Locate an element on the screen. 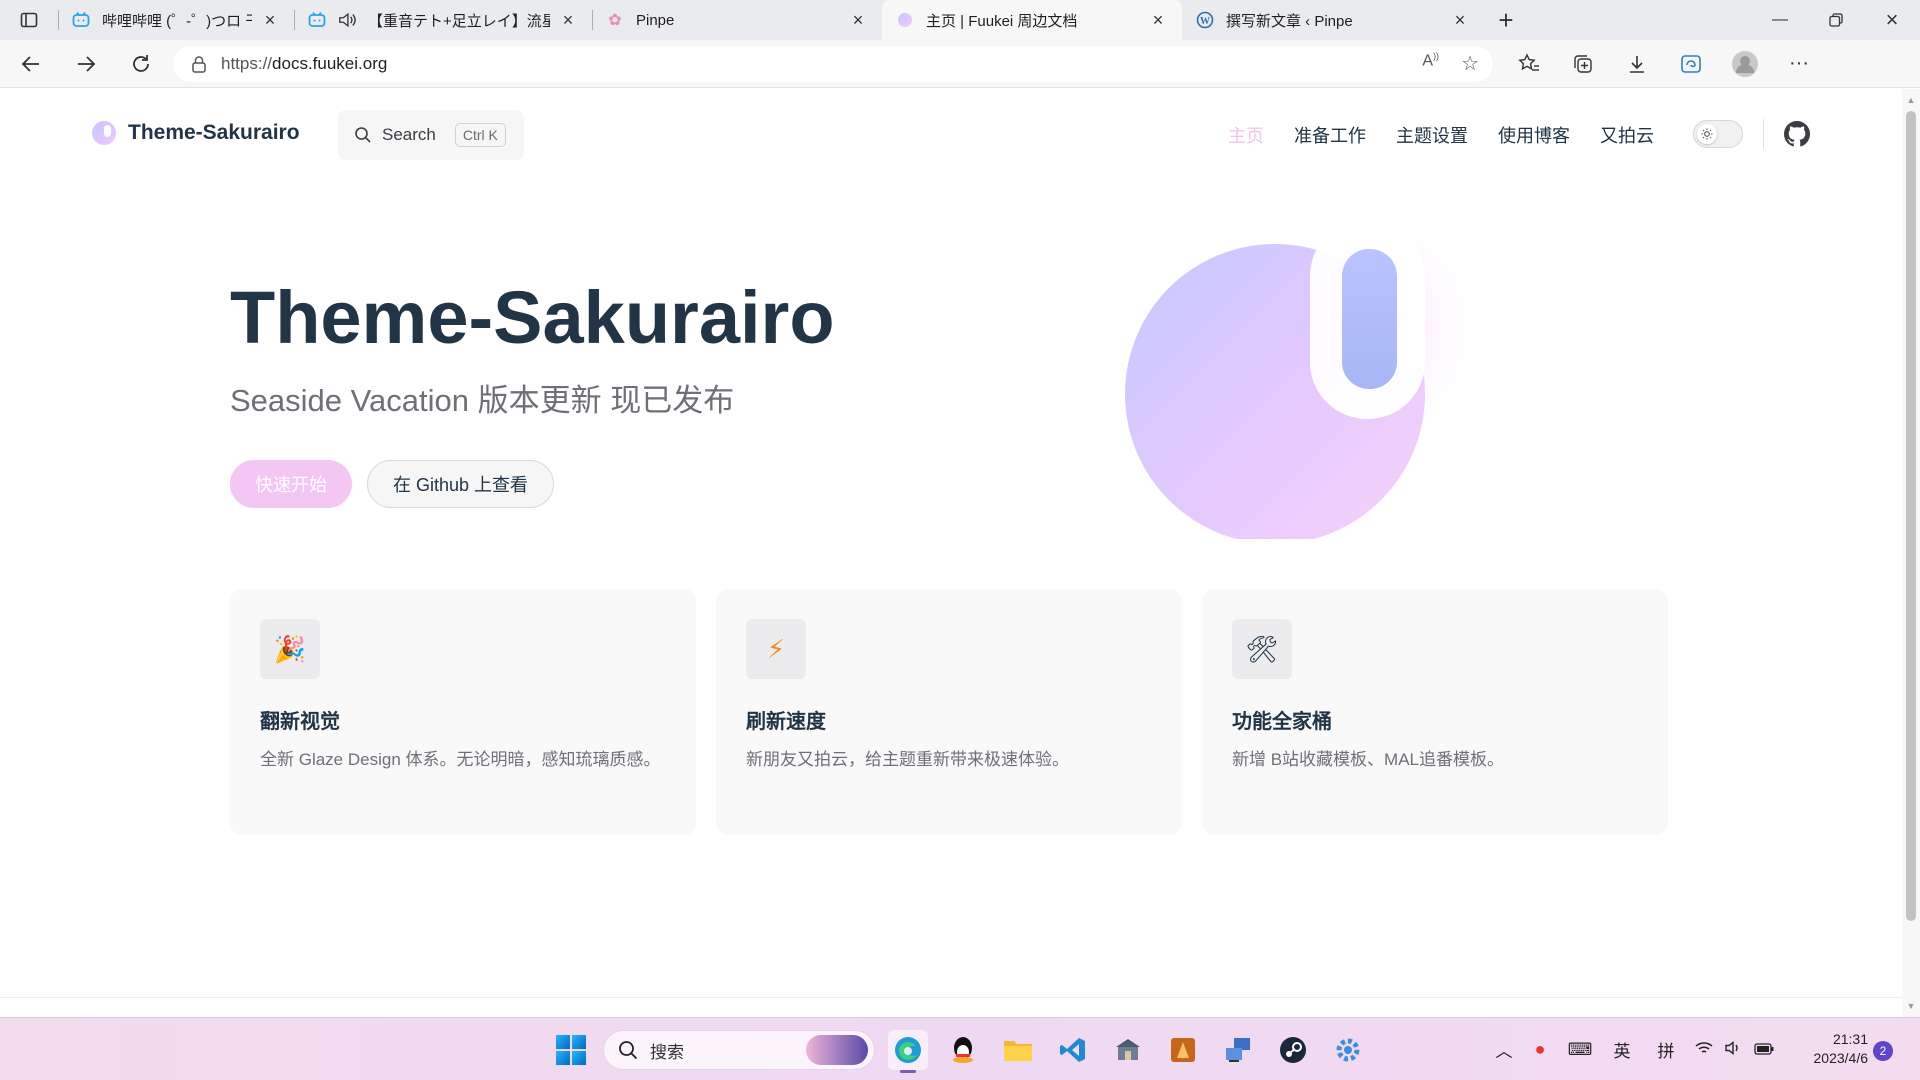 The width and height of the screenshot is (1920, 1080). system-tray: ︿ ● ⌨ 英 拼 is located at coordinates (1634, 1049).